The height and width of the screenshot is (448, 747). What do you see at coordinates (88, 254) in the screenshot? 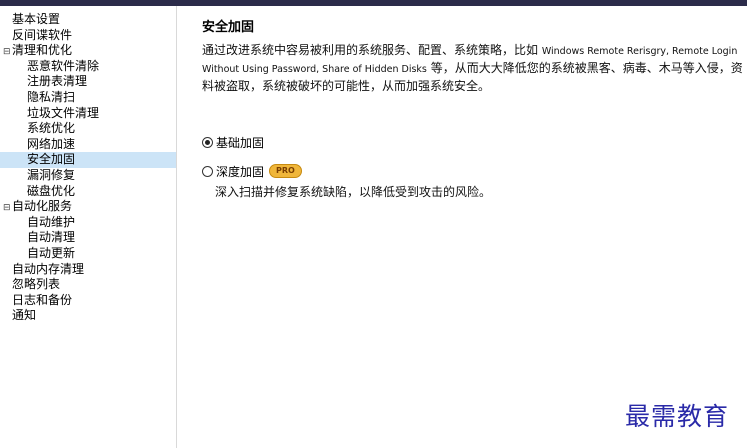
I see `sidebar-item-auto-update: 自动更新` at bounding box center [88, 254].